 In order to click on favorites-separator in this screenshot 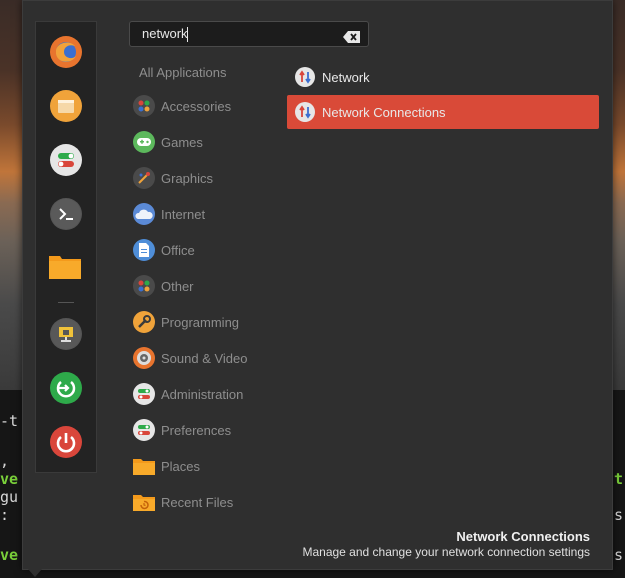, I will do `click(66, 302)`.